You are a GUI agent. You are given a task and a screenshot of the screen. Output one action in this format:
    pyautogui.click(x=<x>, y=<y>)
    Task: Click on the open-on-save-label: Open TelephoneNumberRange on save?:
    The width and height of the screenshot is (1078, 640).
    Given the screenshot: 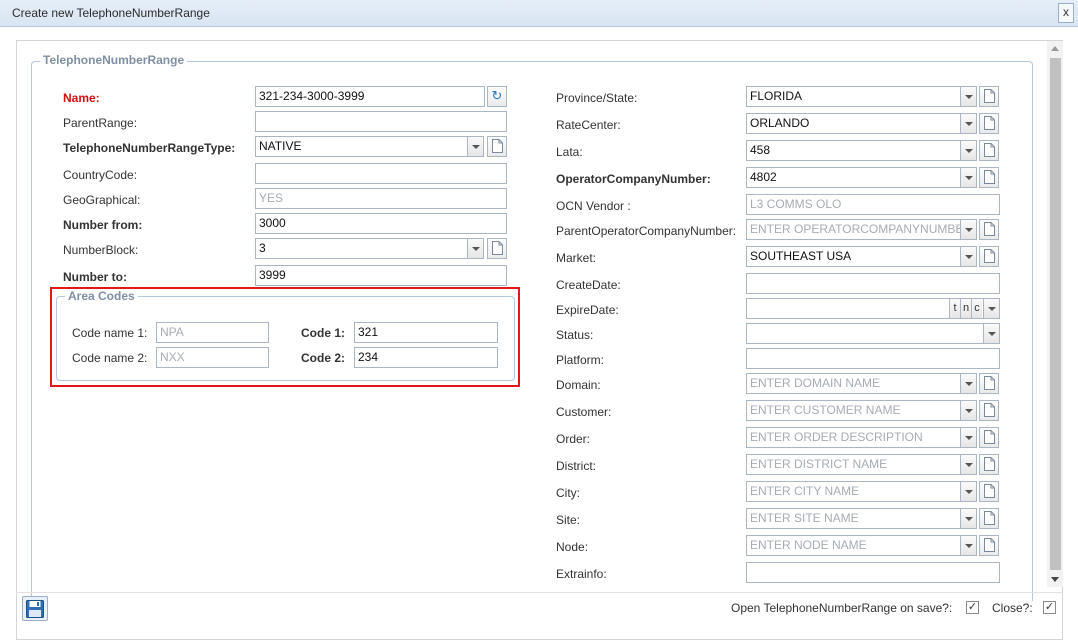 What is the action you would take?
    pyautogui.click(x=842, y=608)
    